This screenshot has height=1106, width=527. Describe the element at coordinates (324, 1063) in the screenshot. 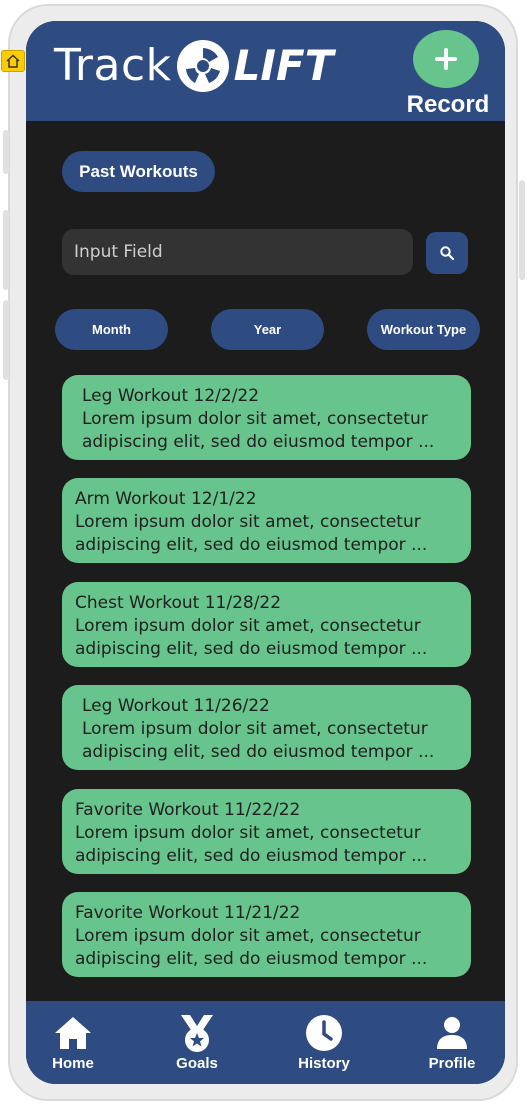

I see `nav-label-history: History` at that location.